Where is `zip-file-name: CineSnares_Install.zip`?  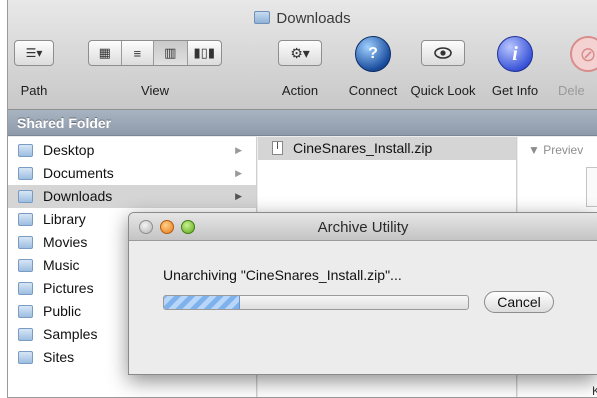
zip-file-name: CineSnares_Install.zip is located at coordinates (363, 148).